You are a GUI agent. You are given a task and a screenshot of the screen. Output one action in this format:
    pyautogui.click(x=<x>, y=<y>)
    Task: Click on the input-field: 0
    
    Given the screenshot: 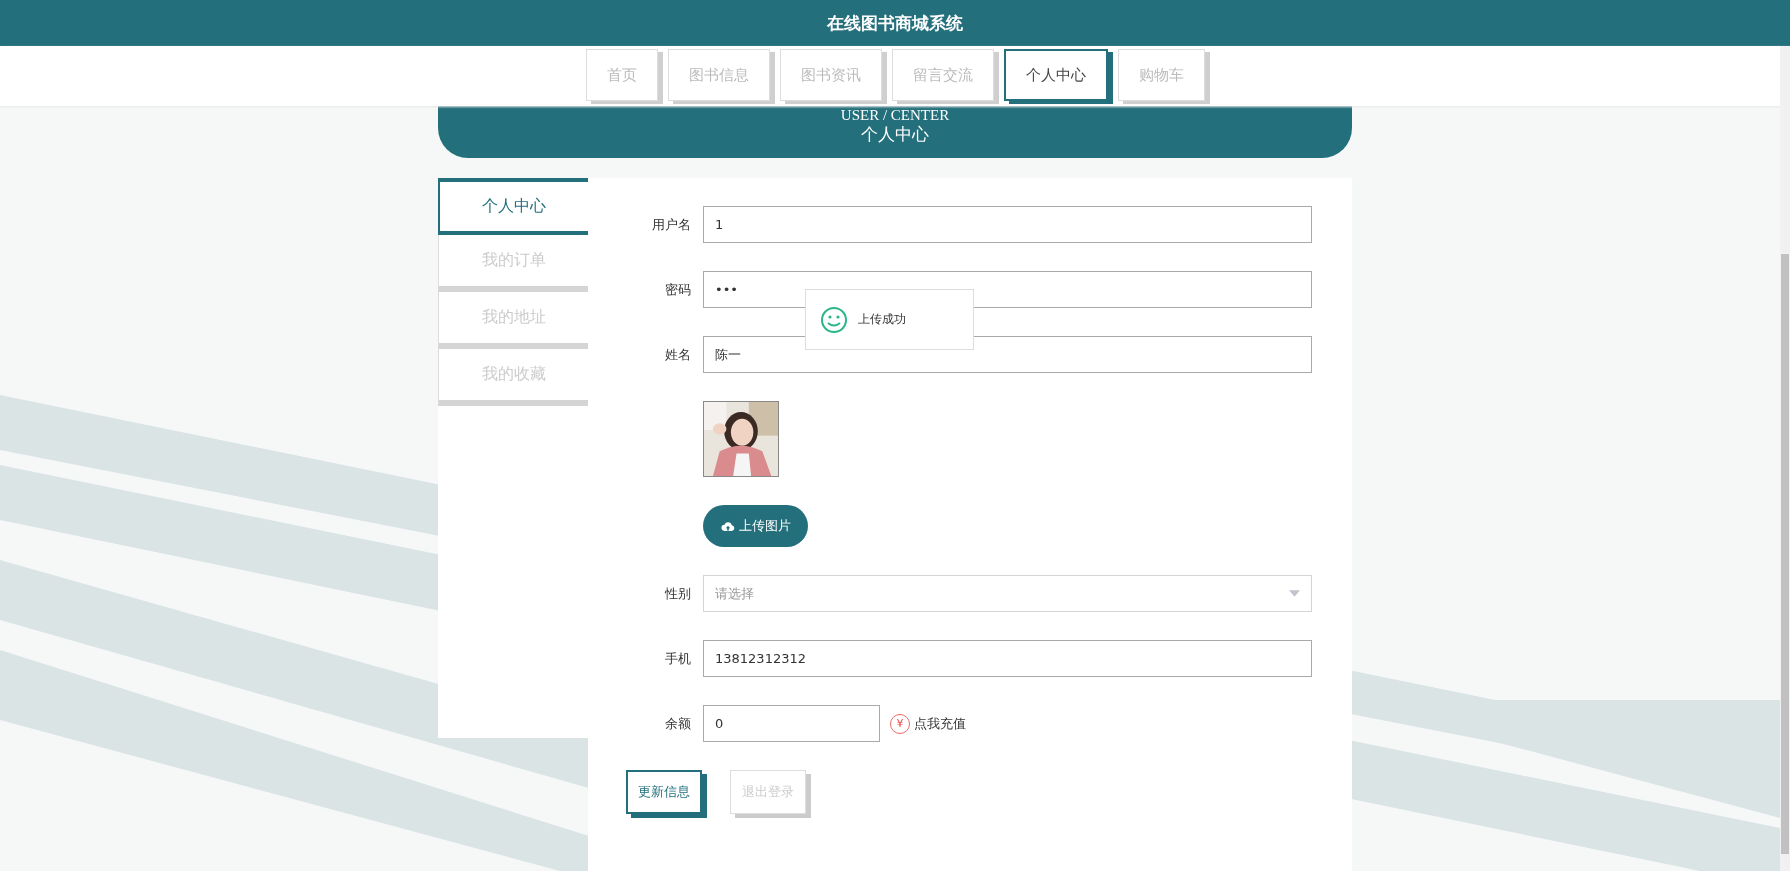 What is the action you would take?
    pyautogui.click(x=791, y=723)
    